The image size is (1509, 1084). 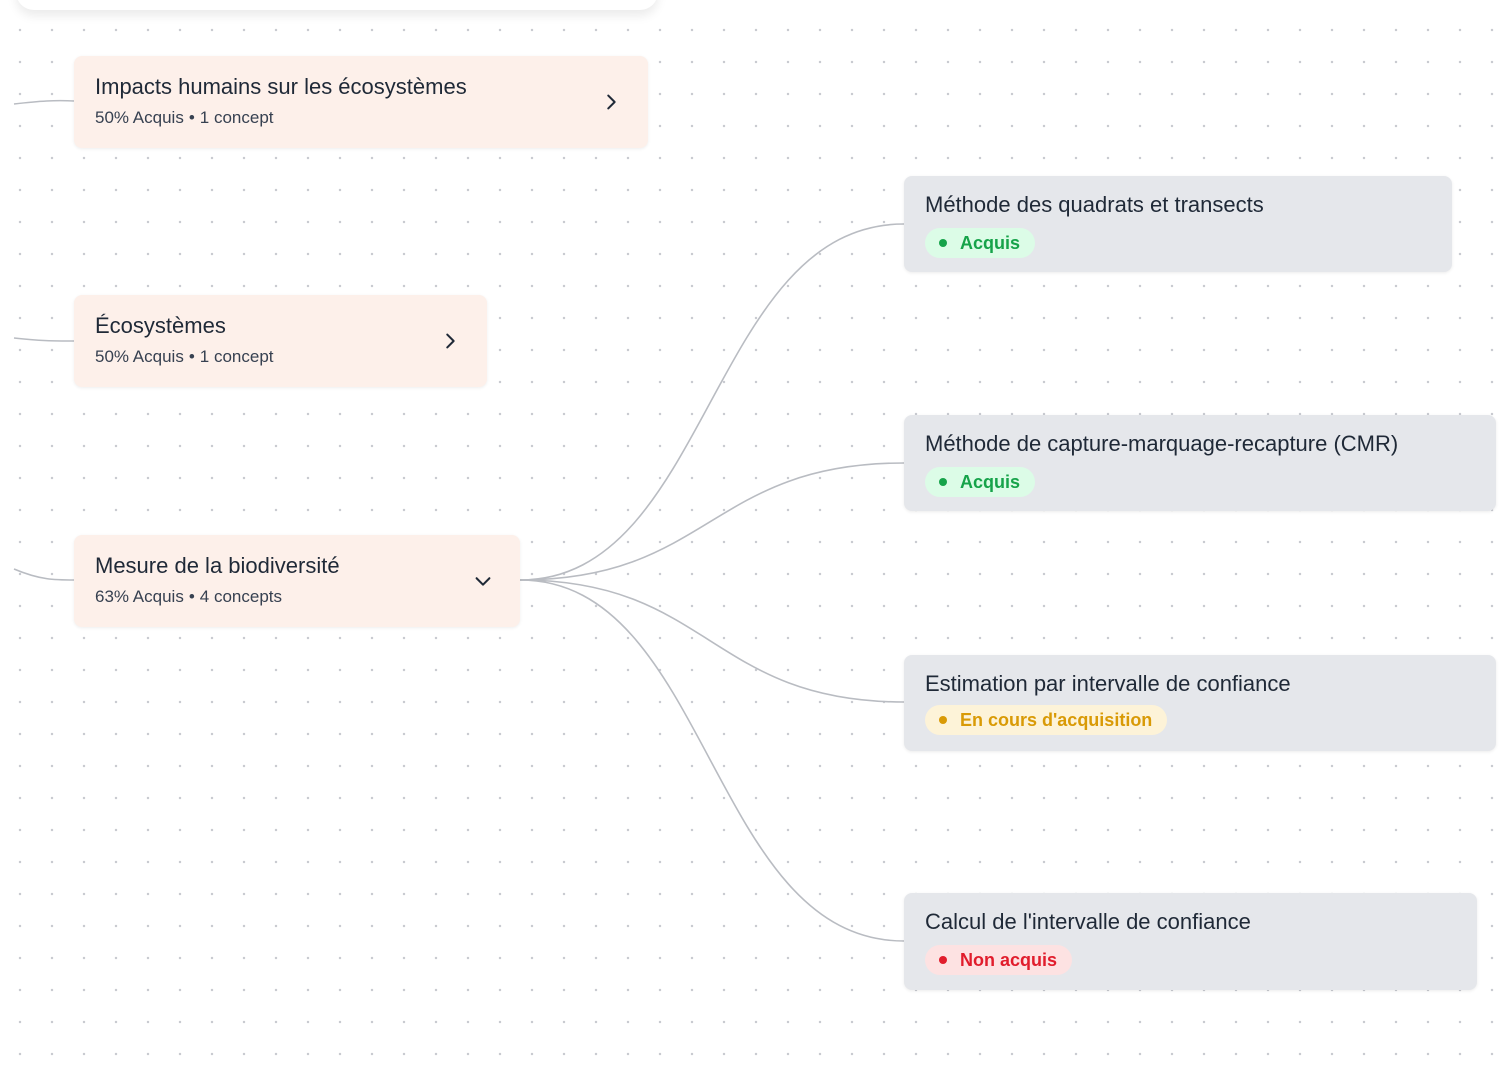 What do you see at coordinates (712, 402) in the screenshot?
I see `edge-concept-quadrats` at bounding box center [712, 402].